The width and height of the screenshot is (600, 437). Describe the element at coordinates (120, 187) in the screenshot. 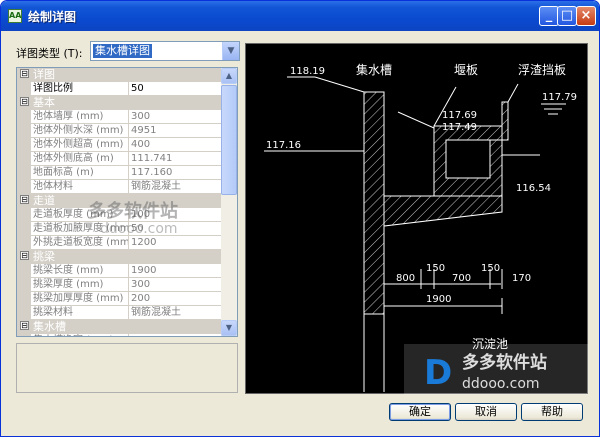

I see `property-row: 池体材料 钢筋混凝土` at that location.